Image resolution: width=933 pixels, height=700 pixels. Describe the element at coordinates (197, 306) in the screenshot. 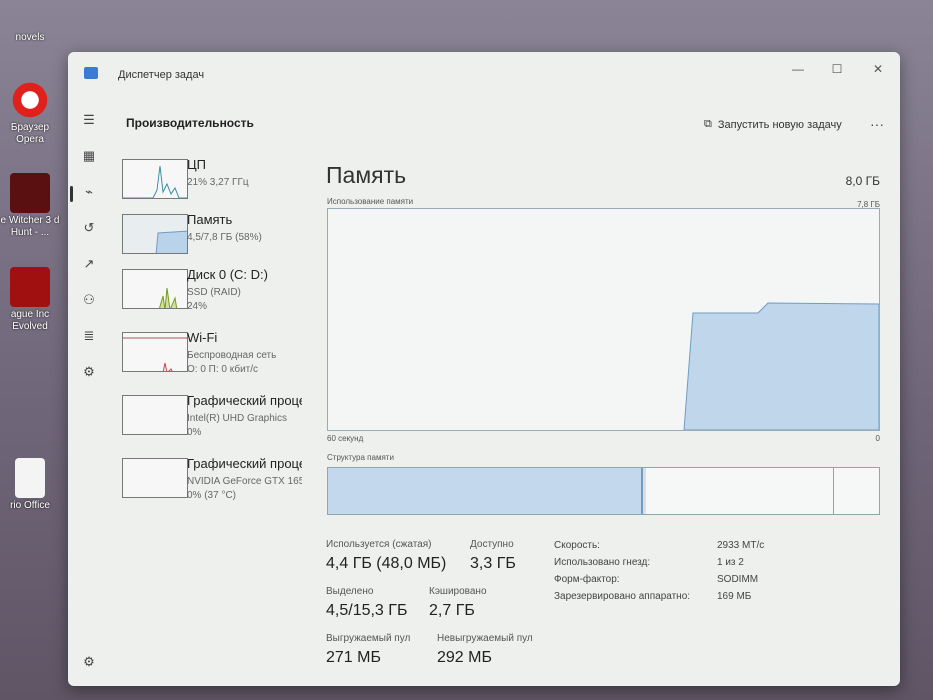

I see `item-sub: 24%` at that location.